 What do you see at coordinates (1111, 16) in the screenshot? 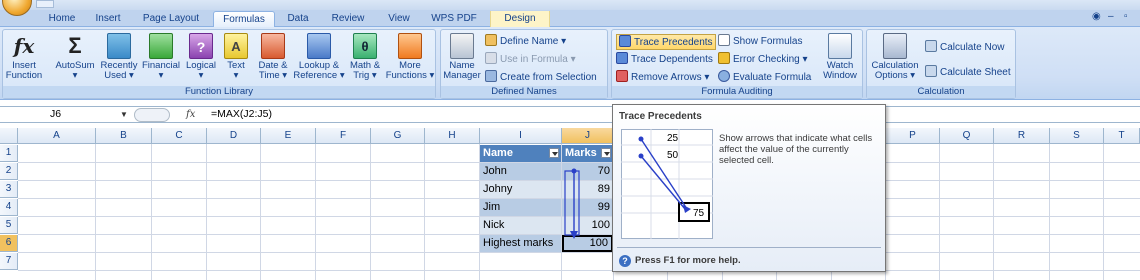
I see `minimize-icon: –` at bounding box center [1111, 16].